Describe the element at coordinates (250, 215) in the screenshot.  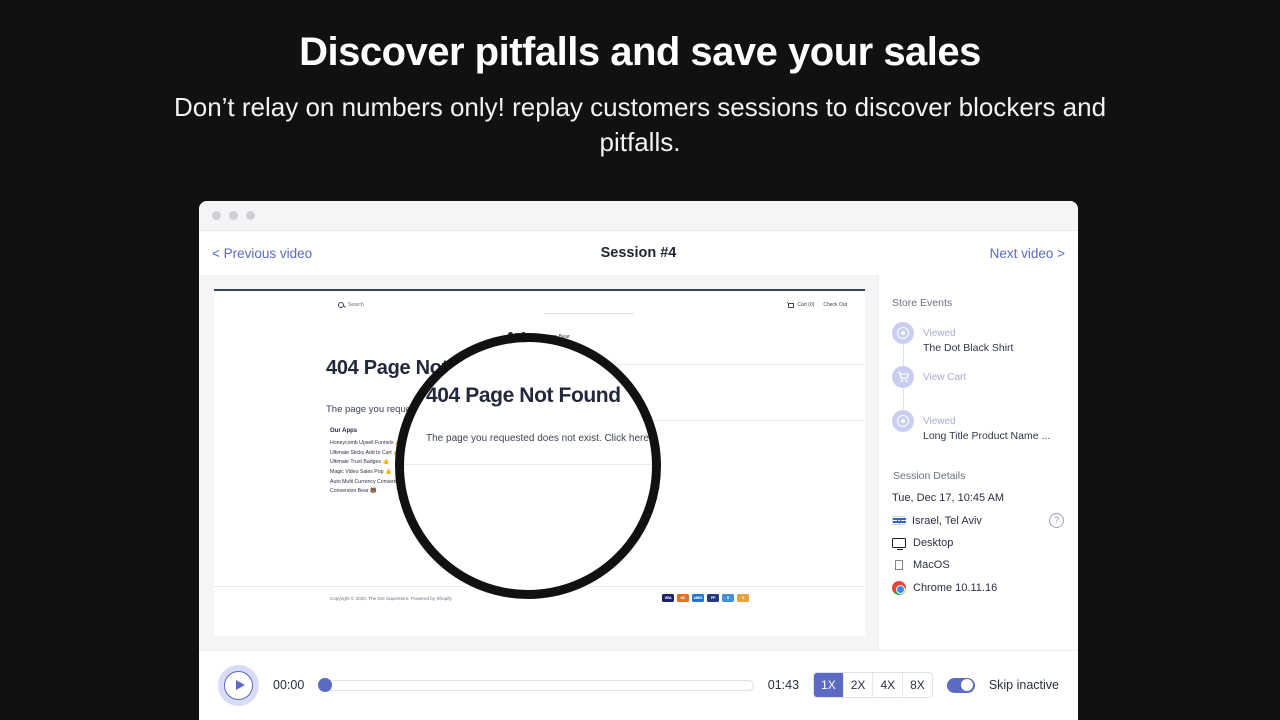
I see `window-maximize-dot` at that location.